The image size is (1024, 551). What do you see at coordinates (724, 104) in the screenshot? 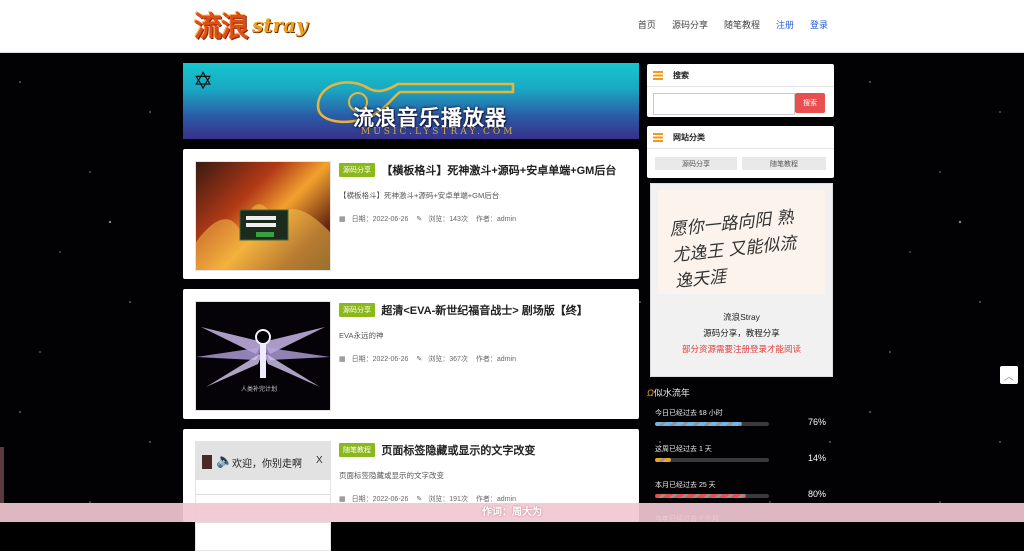
I see `search-input` at bounding box center [724, 104].